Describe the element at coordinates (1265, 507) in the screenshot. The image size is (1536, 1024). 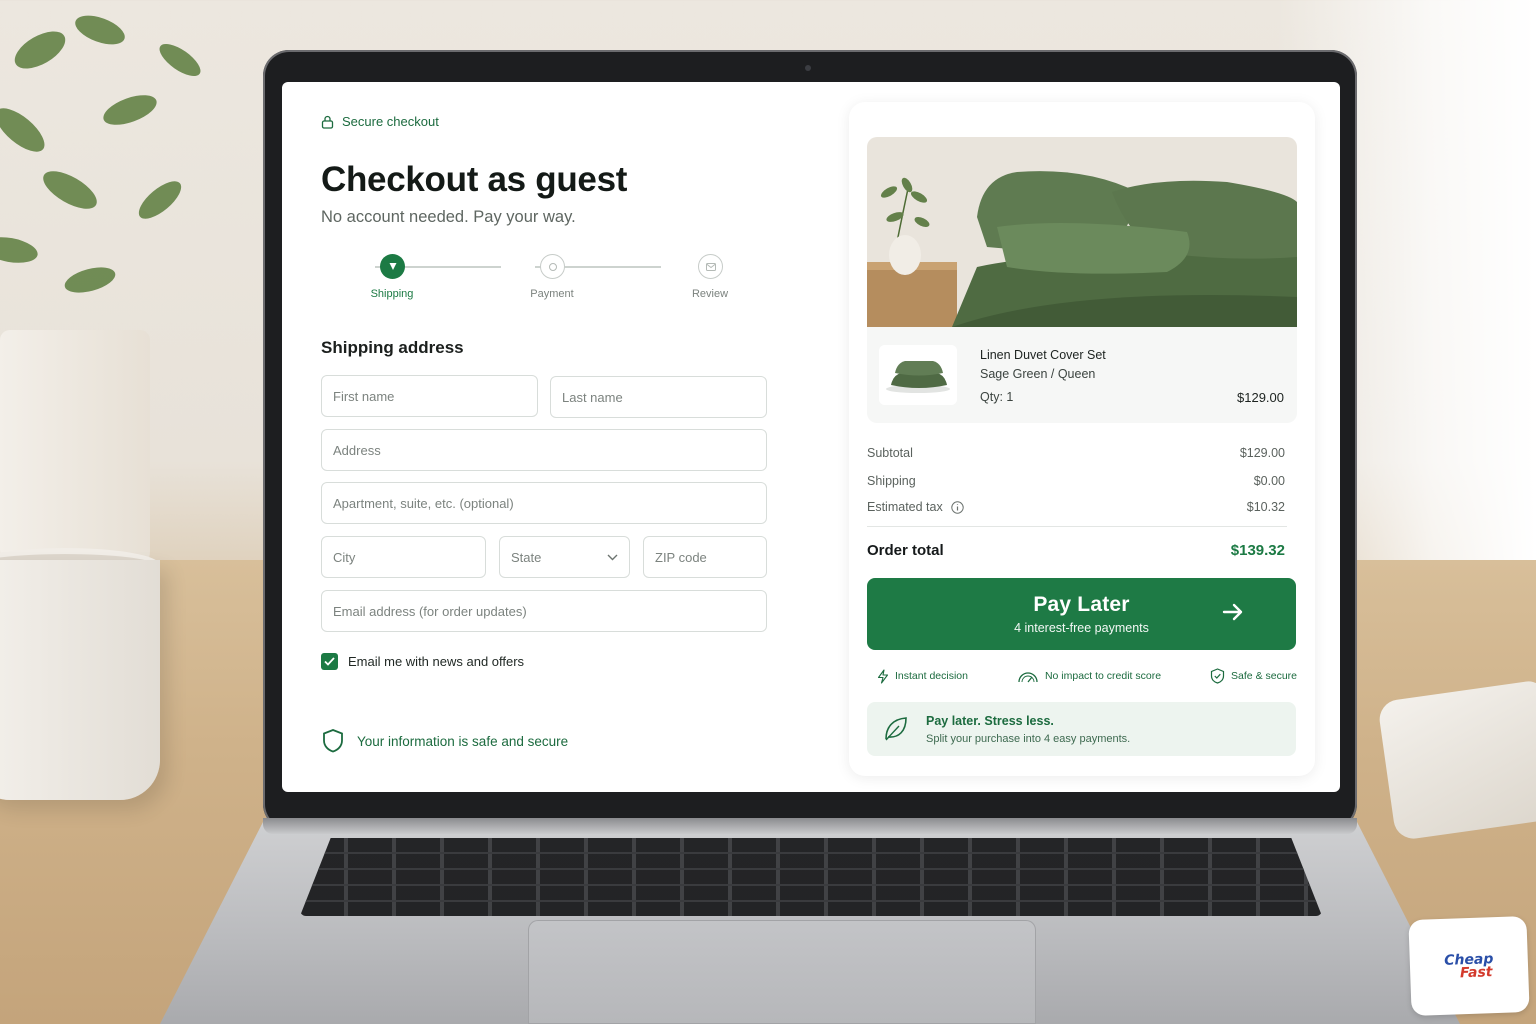
I see `tax-value: $10.32` at that location.